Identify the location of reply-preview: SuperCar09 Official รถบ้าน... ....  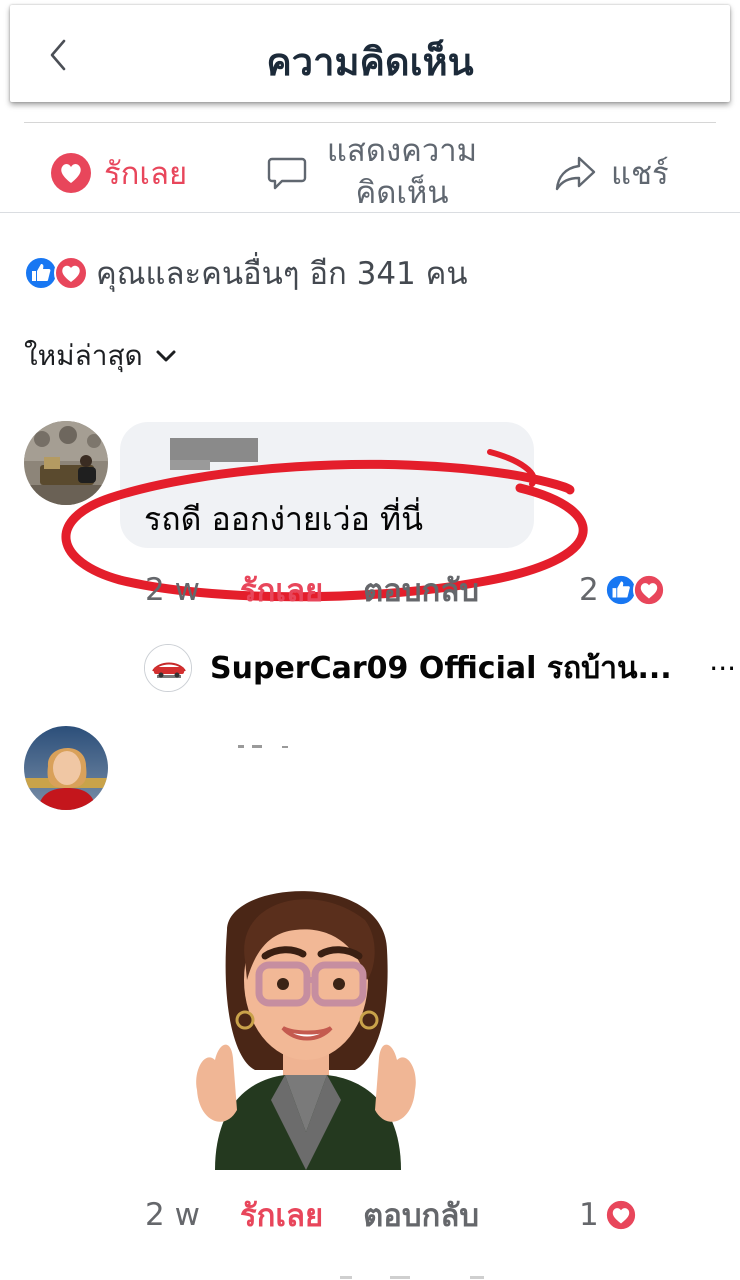
(442, 668).